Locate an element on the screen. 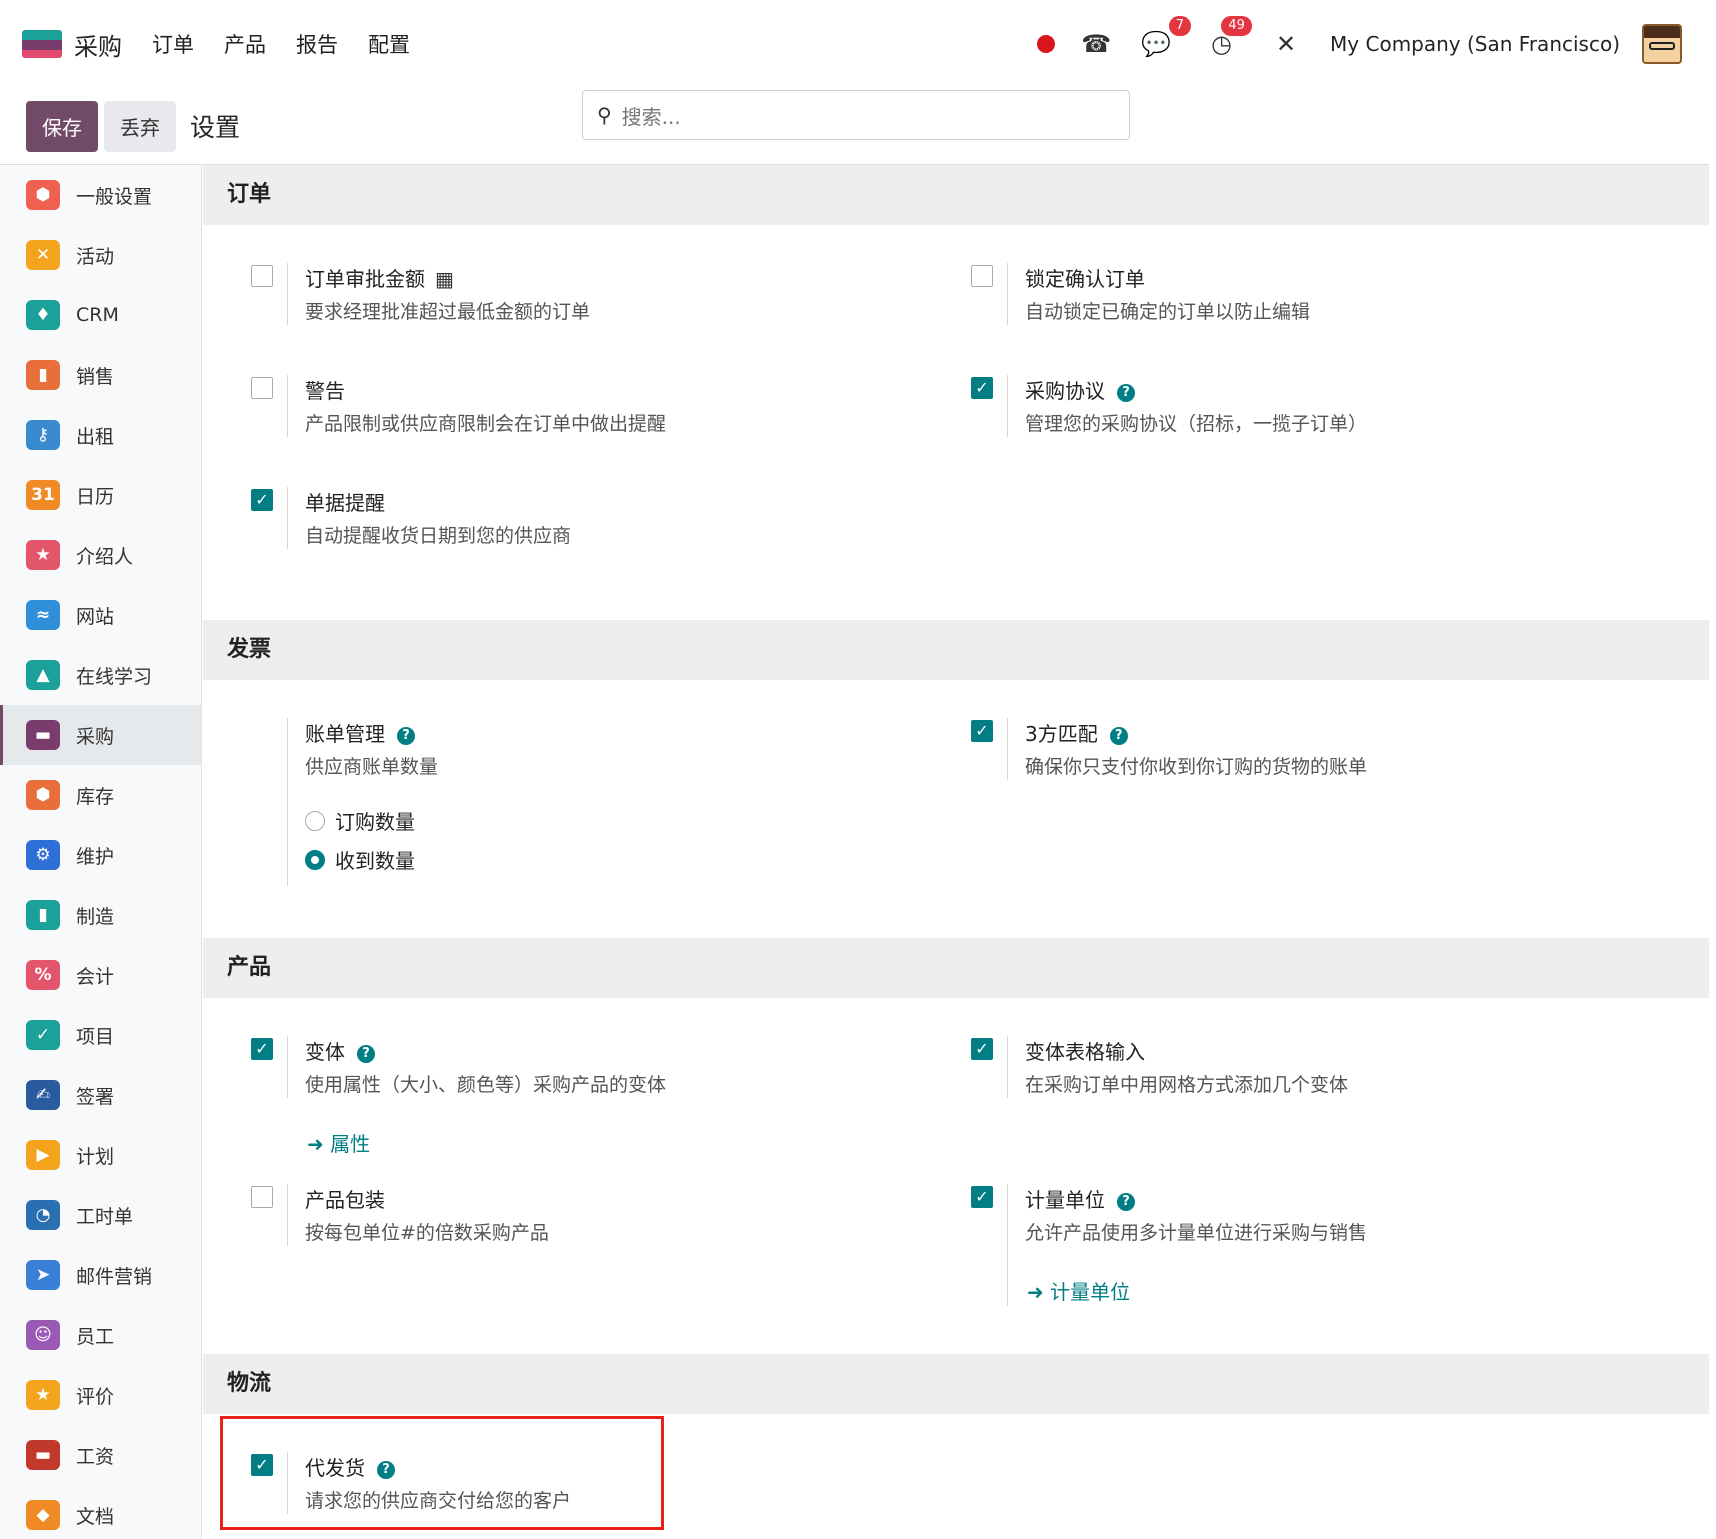  setting-description: 自动提醒收货日期到您的供应商 is located at coordinates (438, 536).